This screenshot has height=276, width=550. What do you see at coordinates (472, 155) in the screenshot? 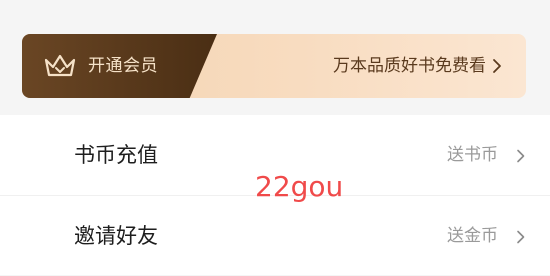
I see `menu-item-hint: 送书币` at bounding box center [472, 155].